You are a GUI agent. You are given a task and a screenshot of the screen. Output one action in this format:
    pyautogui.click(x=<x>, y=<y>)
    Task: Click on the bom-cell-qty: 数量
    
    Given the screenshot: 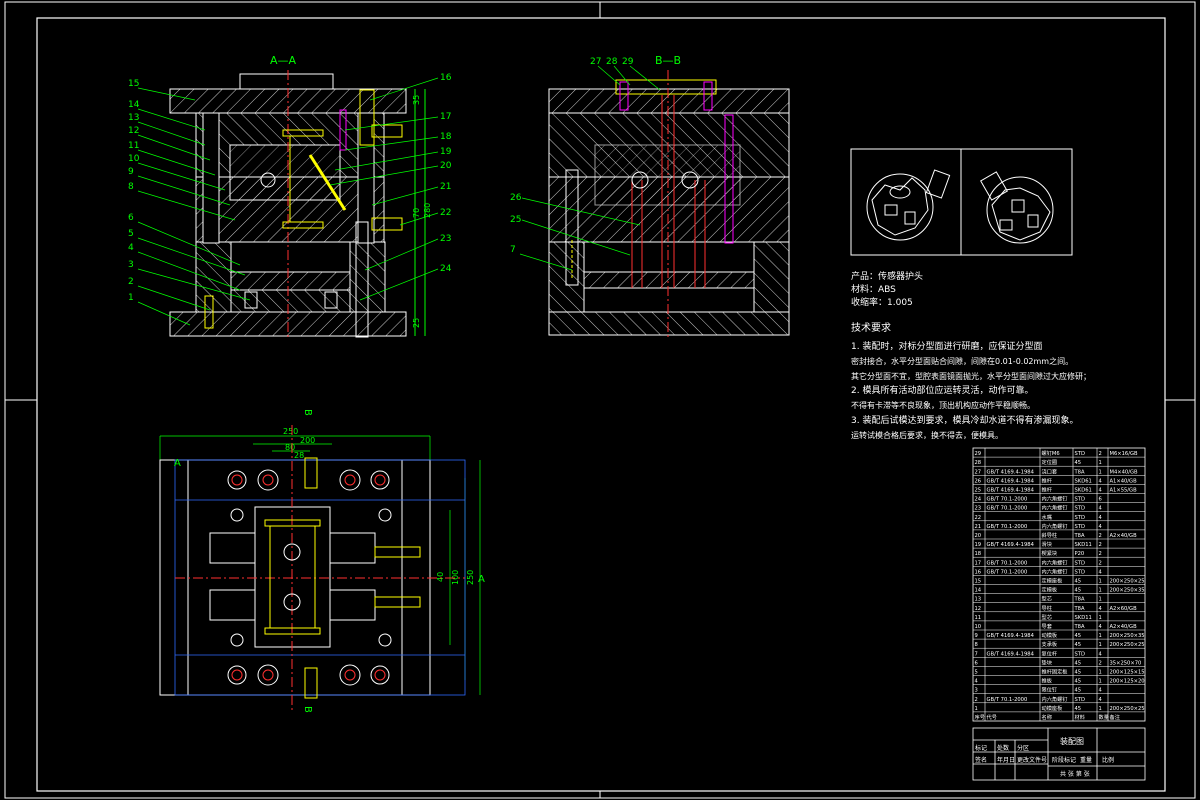 What is the action you would take?
    pyautogui.click(x=1104, y=717)
    